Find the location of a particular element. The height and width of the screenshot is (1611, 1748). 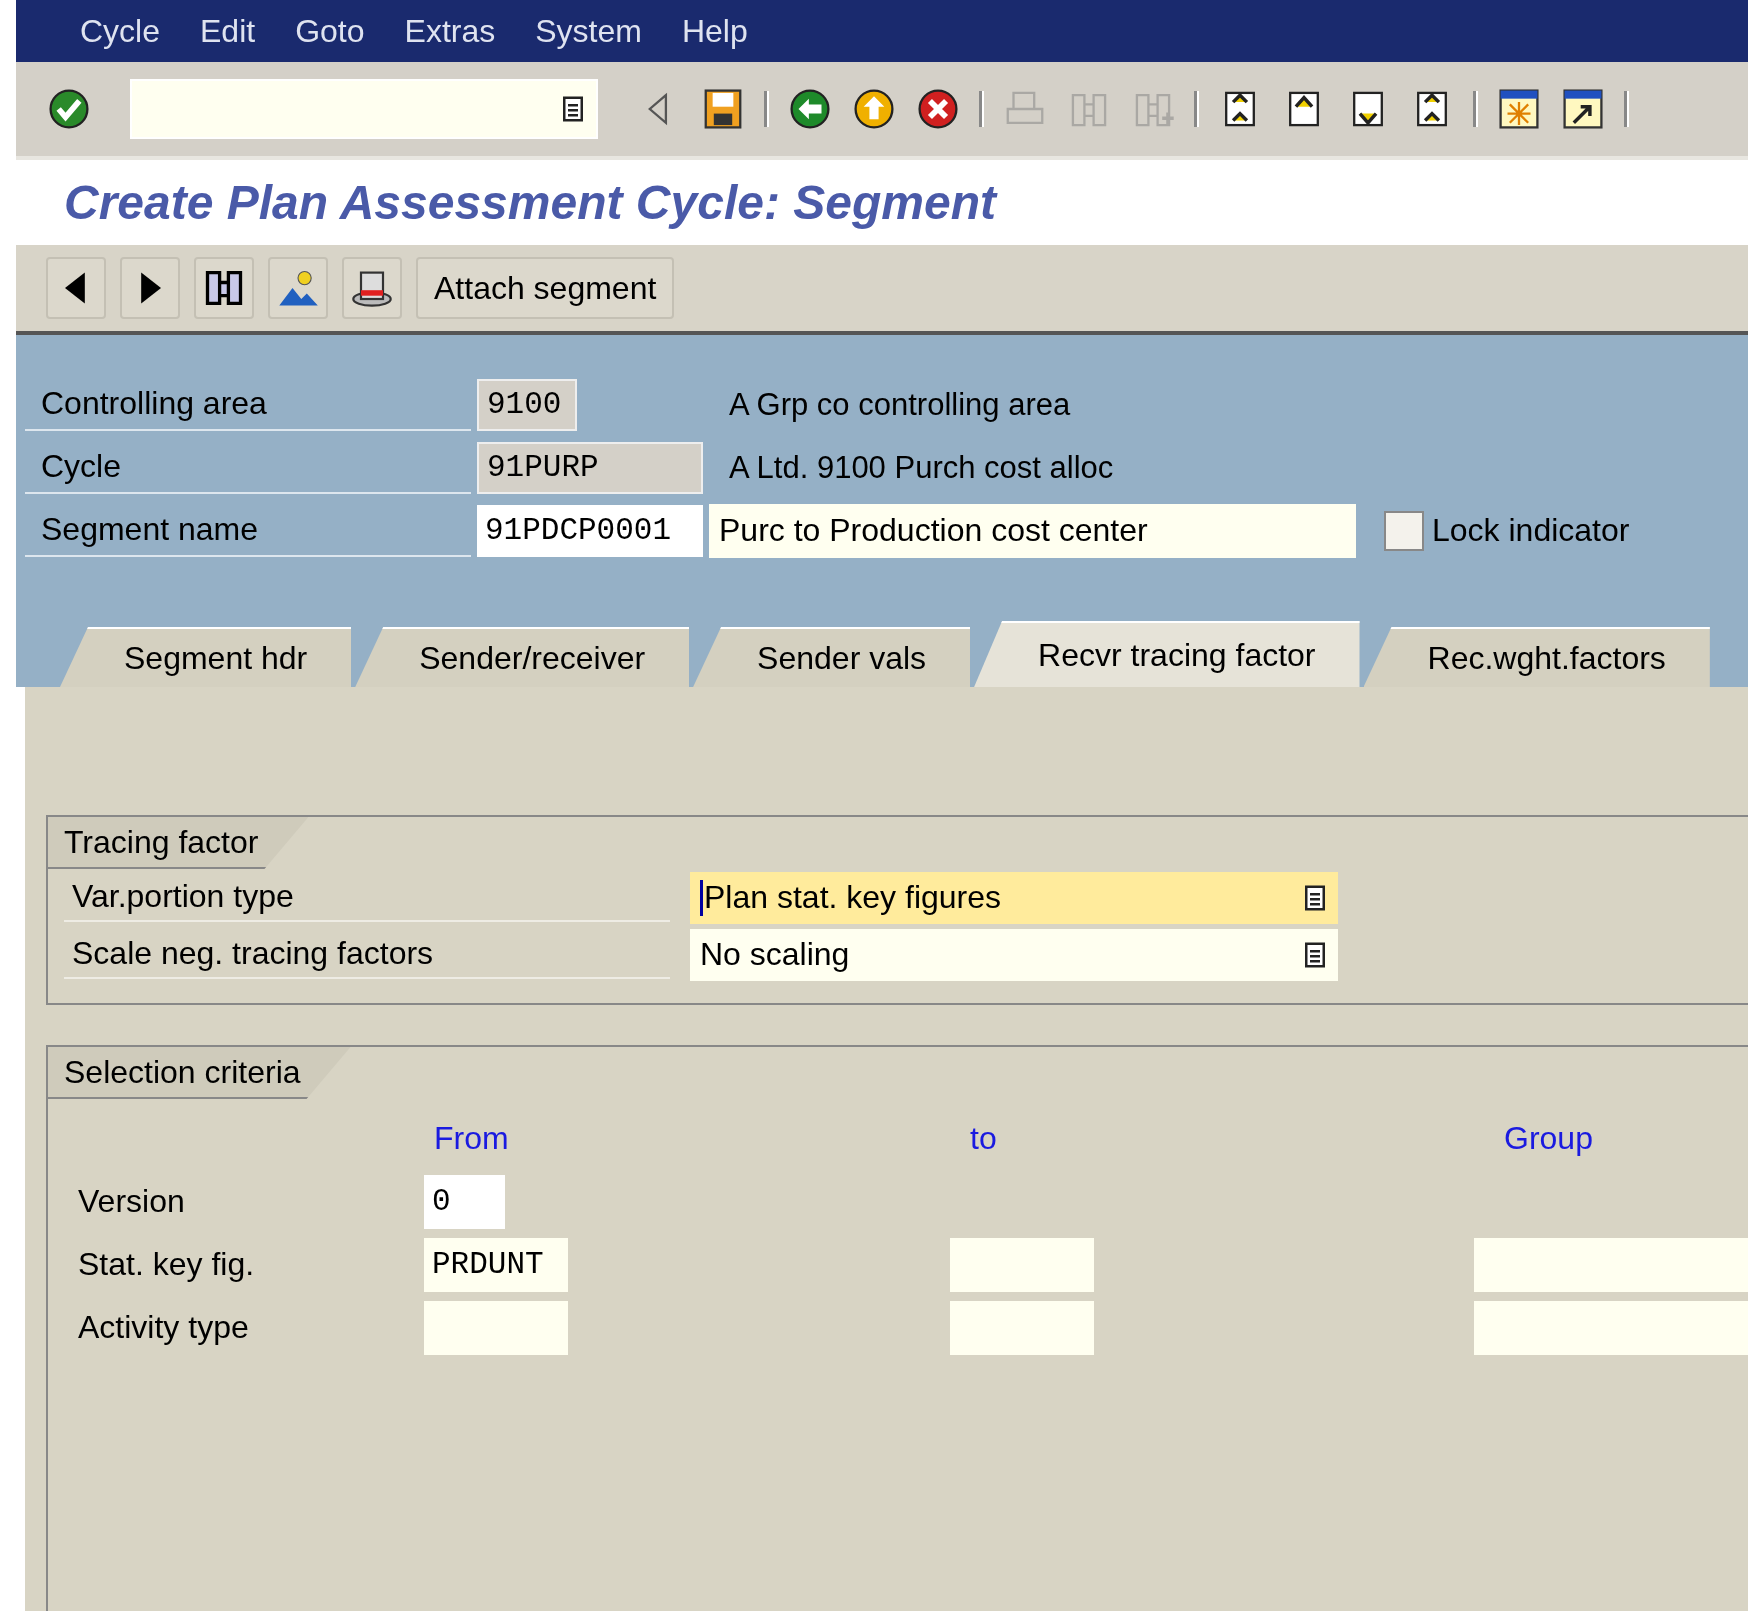

description-field: Purc to Production cost center is located at coordinates (1032, 530).